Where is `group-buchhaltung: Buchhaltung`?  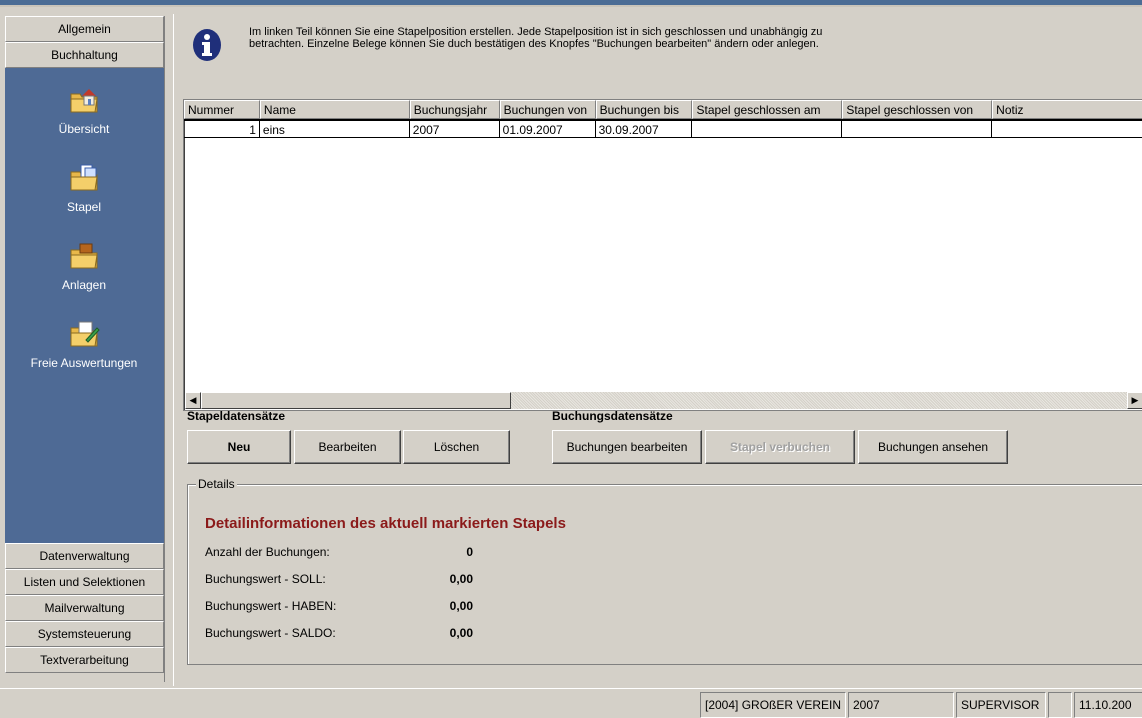
group-buchhaltung: Buchhaltung is located at coordinates (84, 55).